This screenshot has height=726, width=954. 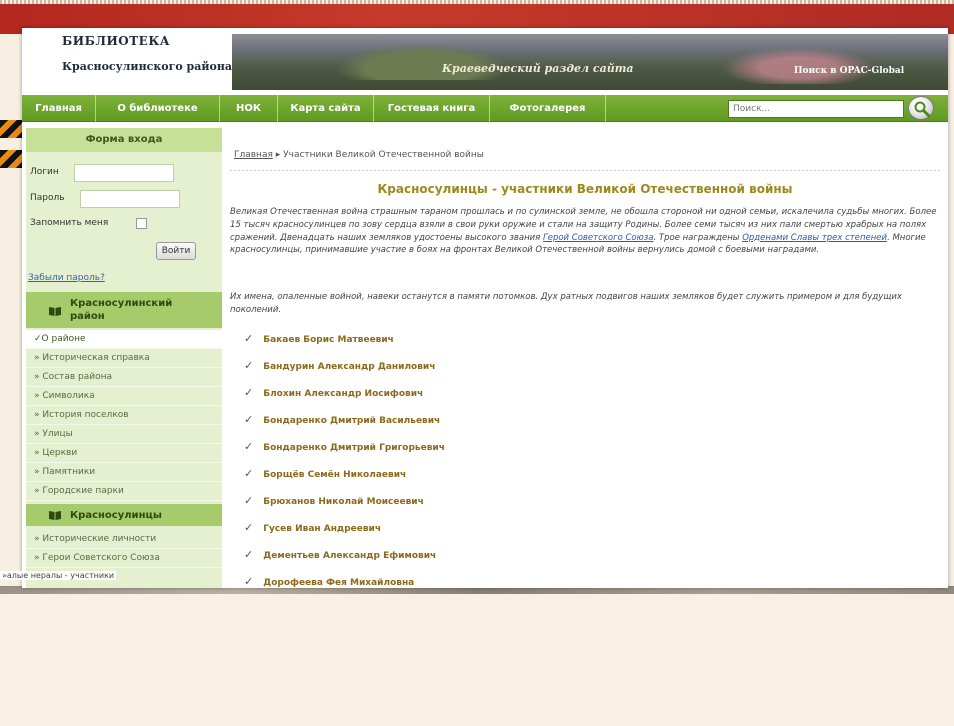 What do you see at coordinates (147, 53) in the screenshot?
I see `site-logo: БИБЛИОТЕКА Красносулинского района` at bounding box center [147, 53].